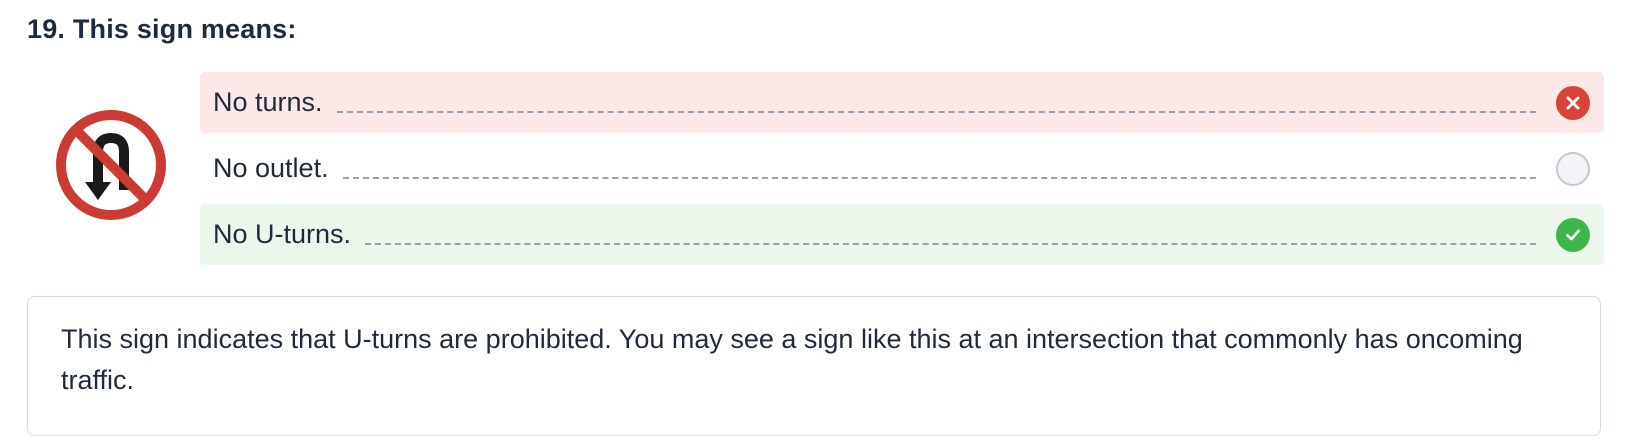  What do you see at coordinates (1573, 234) in the screenshot?
I see `check-icon` at bounding box center [1573, 234].